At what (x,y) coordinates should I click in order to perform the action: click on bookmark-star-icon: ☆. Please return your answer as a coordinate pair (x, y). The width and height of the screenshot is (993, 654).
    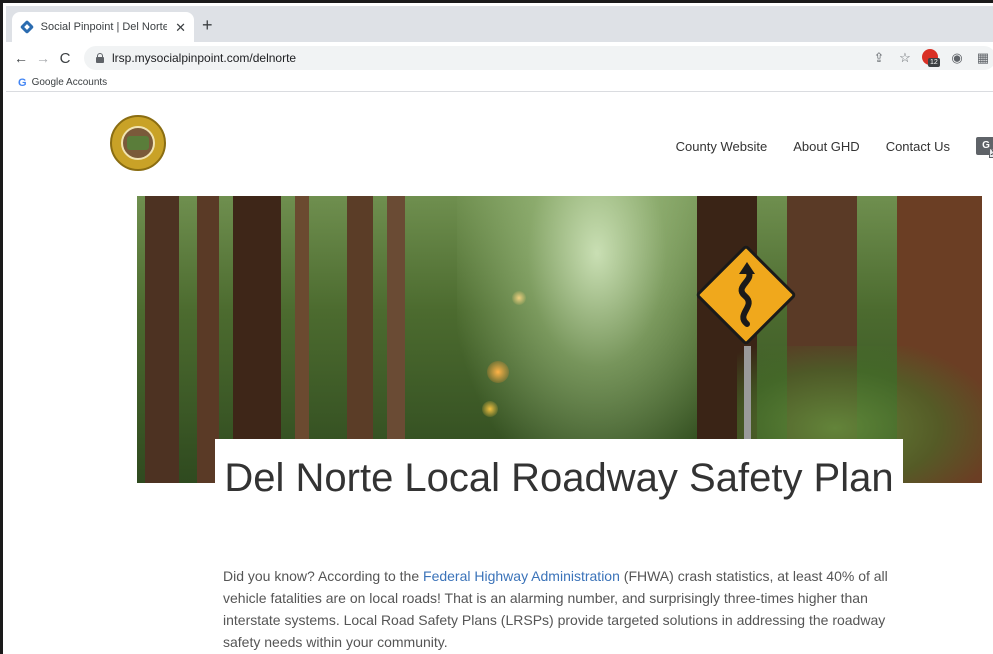
    Looking at the image, I should click on (905, 58).